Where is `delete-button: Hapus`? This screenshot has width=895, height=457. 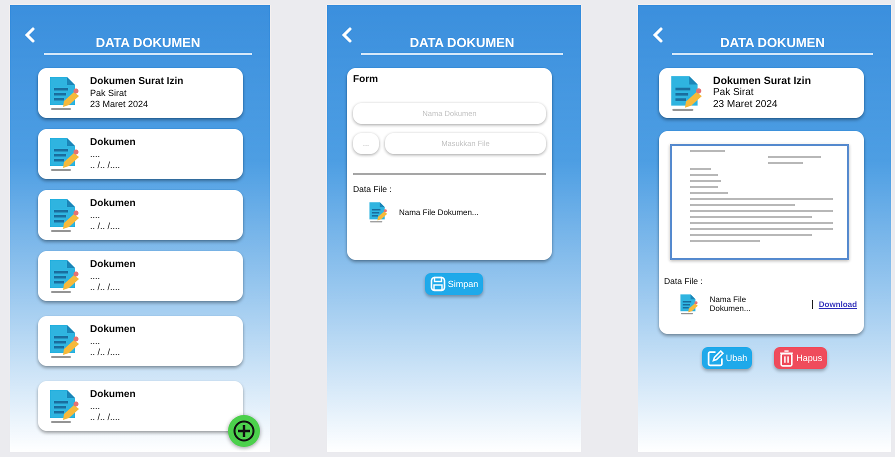
delete-button: Hapus is located at coordinates (801, 358).